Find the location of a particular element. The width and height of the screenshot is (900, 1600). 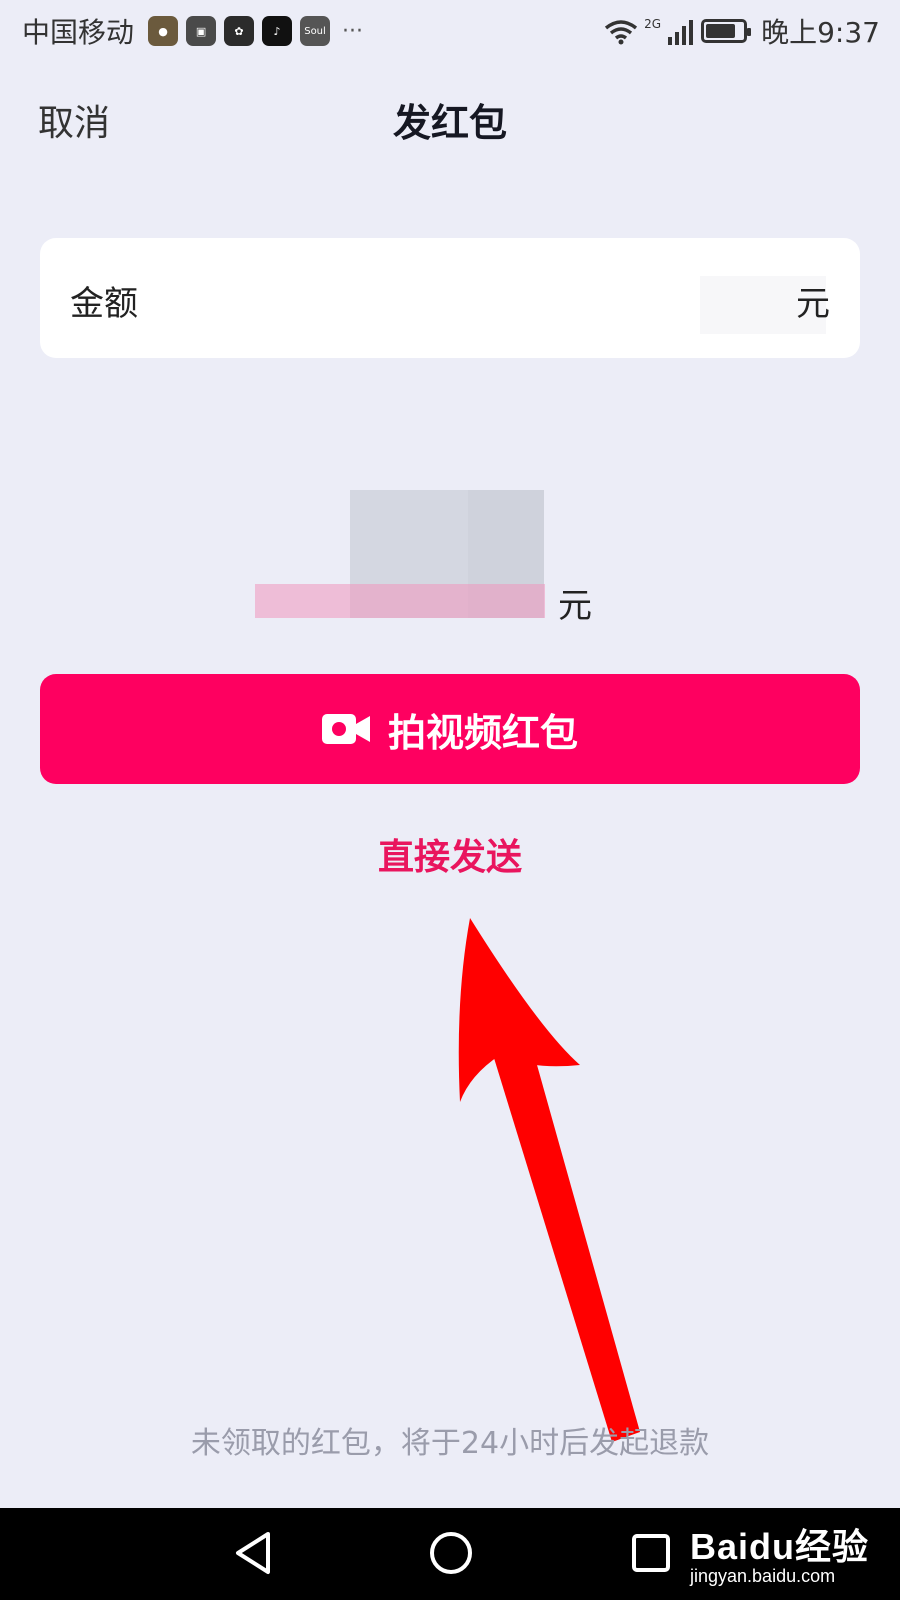

app-icon-1: ● is located at coordinates (163, 31).